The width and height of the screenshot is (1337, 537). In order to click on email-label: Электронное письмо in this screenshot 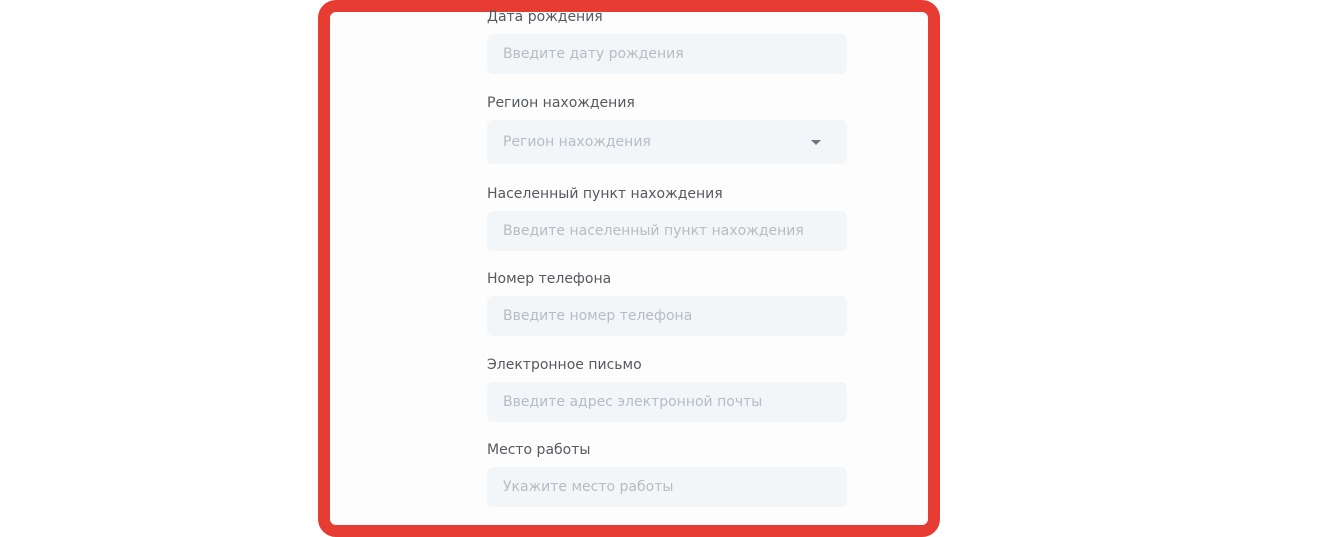, I will do `click(564, 365)`.